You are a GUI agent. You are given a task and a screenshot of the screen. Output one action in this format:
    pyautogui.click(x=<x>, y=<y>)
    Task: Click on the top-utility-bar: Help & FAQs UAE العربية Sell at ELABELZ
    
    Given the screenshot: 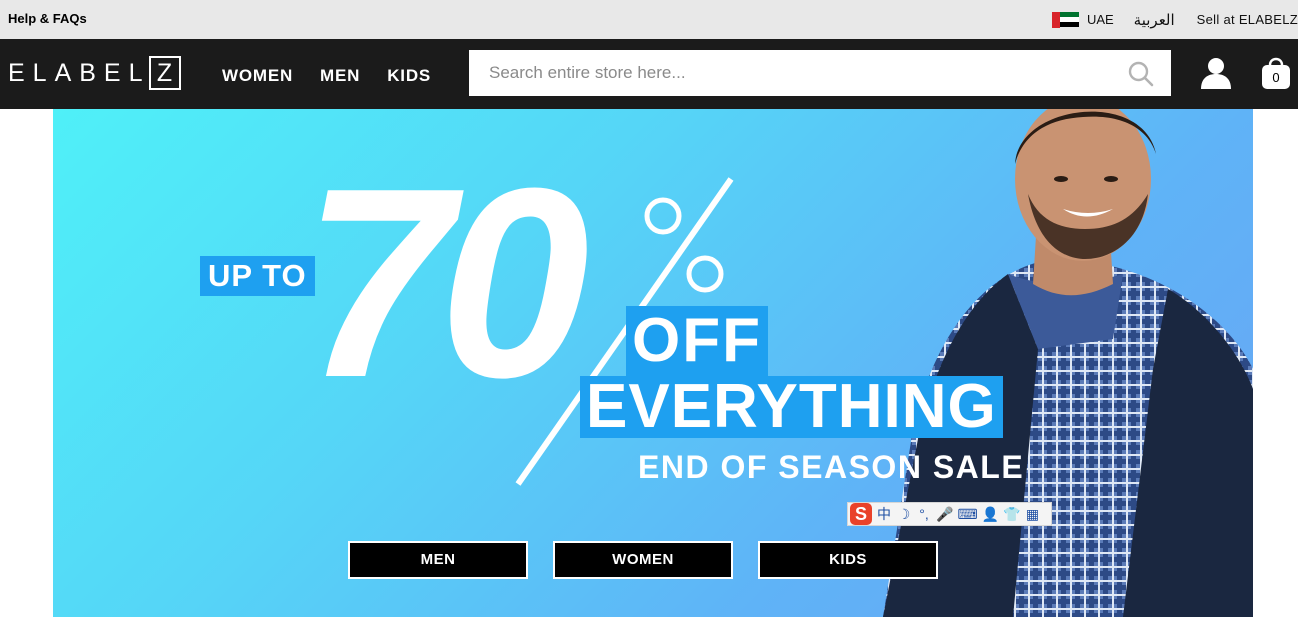 What is the action you would take?
    pyautogui.click(x=649, y=19)
    